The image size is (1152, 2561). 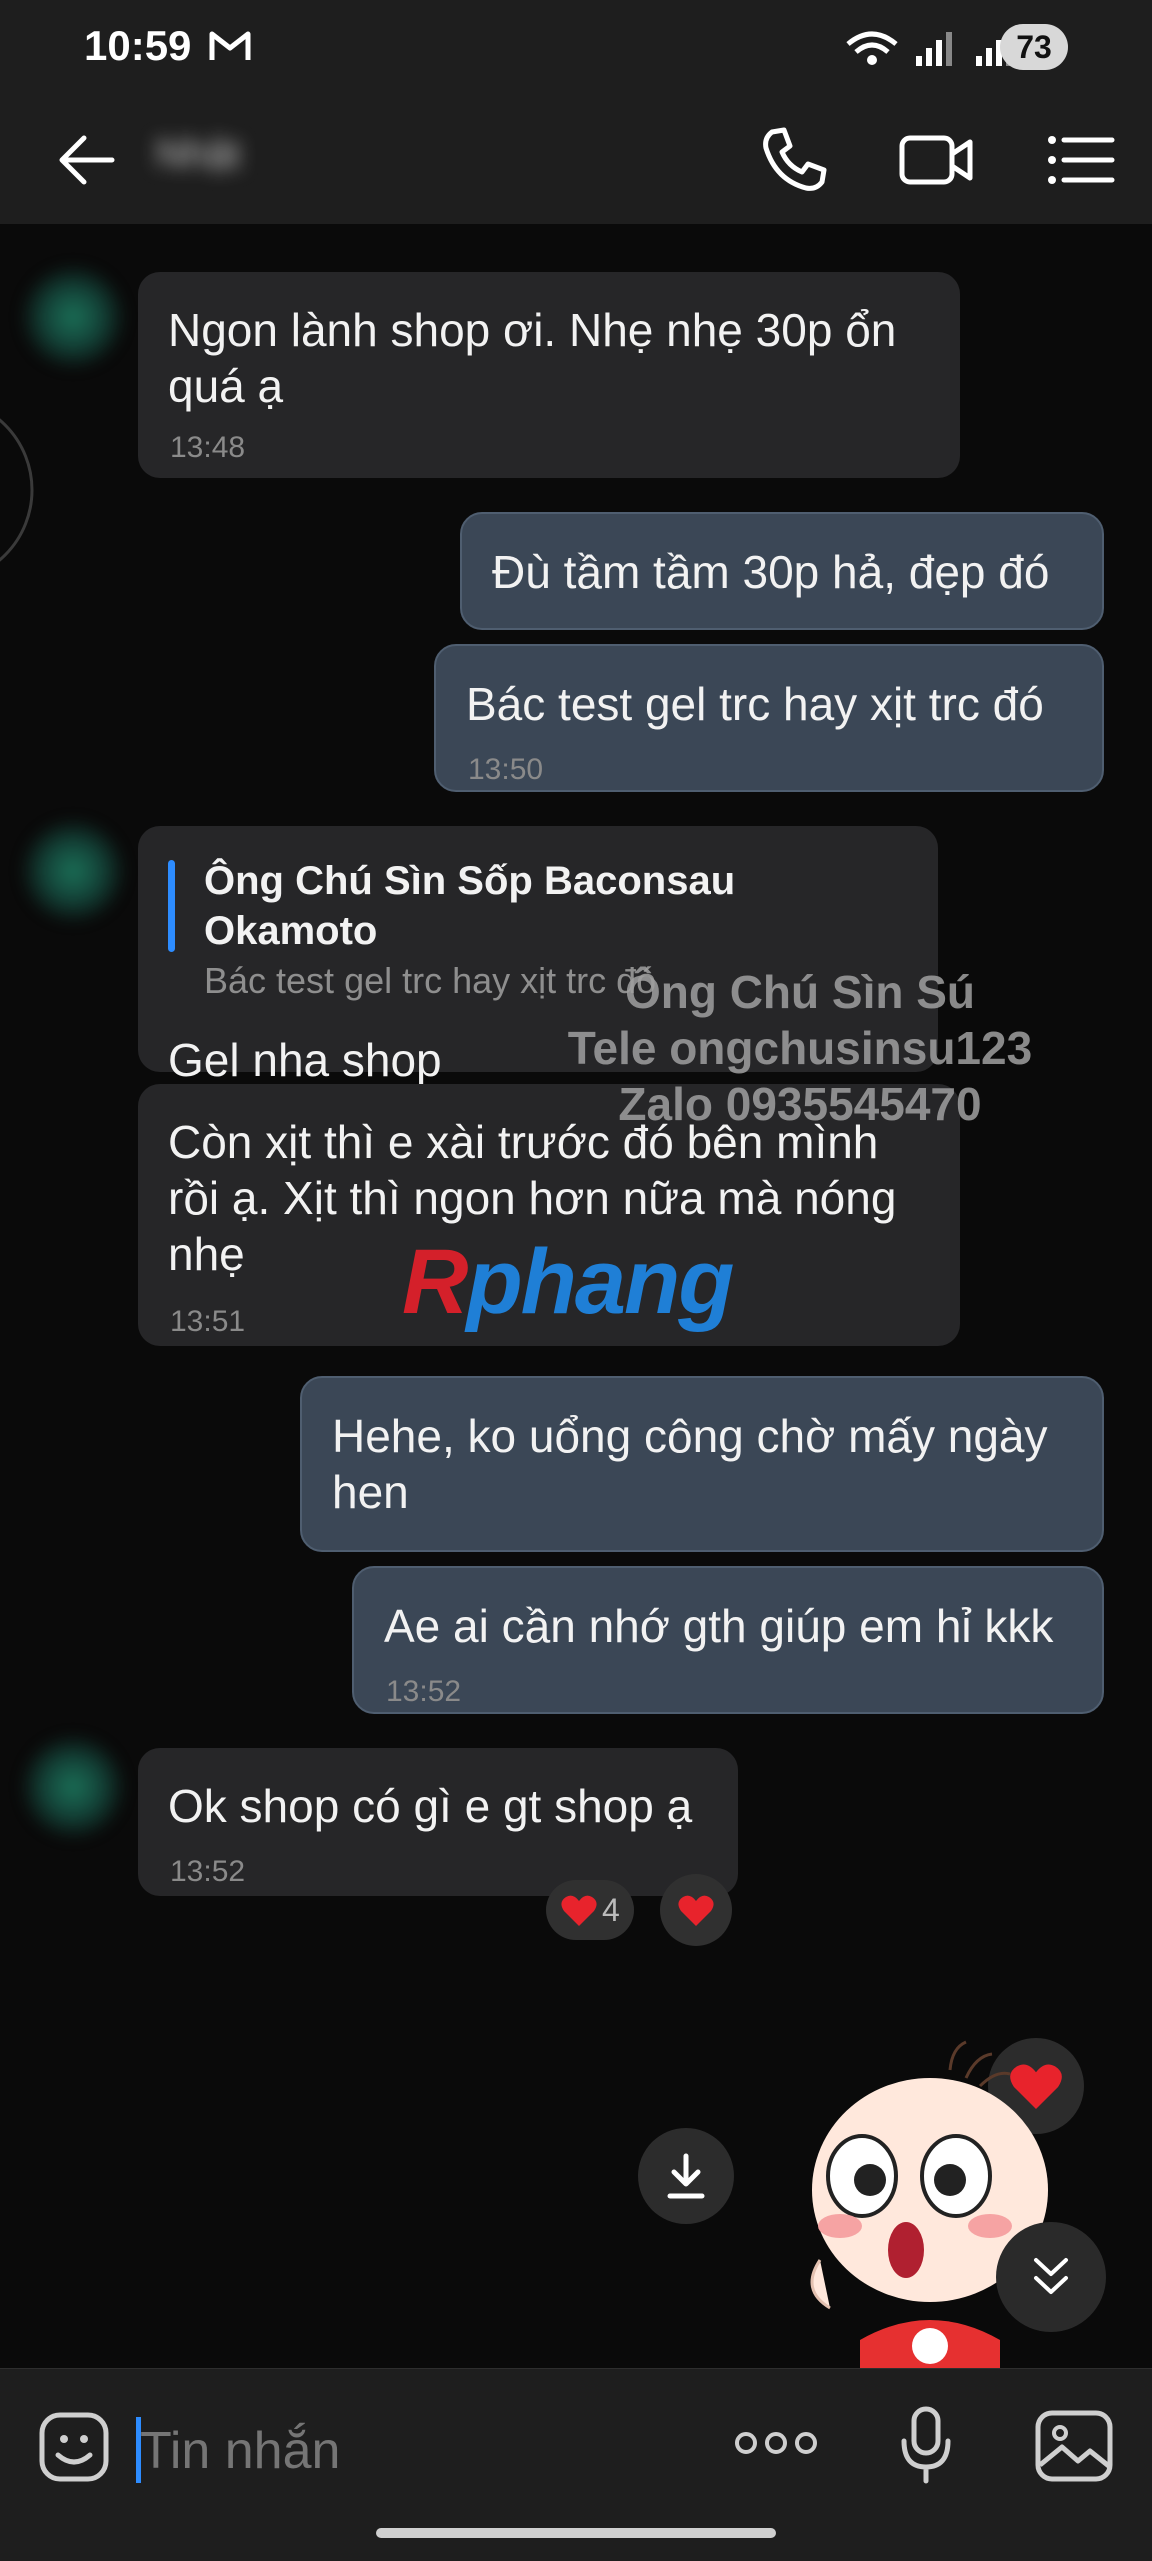 What do you see at coordinates (74, 2447) in the screenshot?
I see `emoji-sticker-icon` at bounding box center [74, 2447].